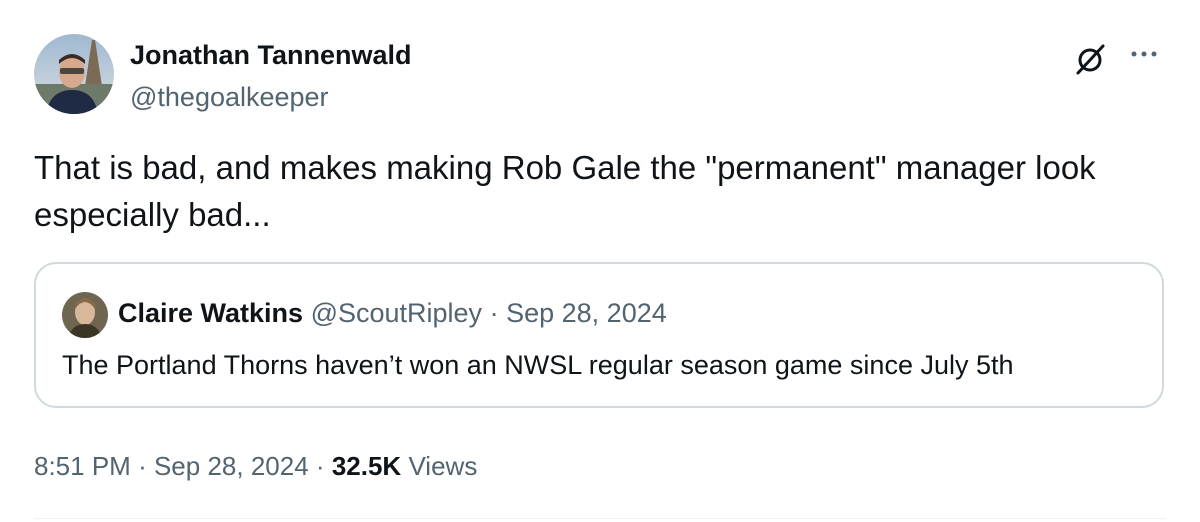 The image size is (1200, 522). Describe the element at coordinates (82, 466) in the screenshot. I see `tweet-time: 8:51 PM` at that location.